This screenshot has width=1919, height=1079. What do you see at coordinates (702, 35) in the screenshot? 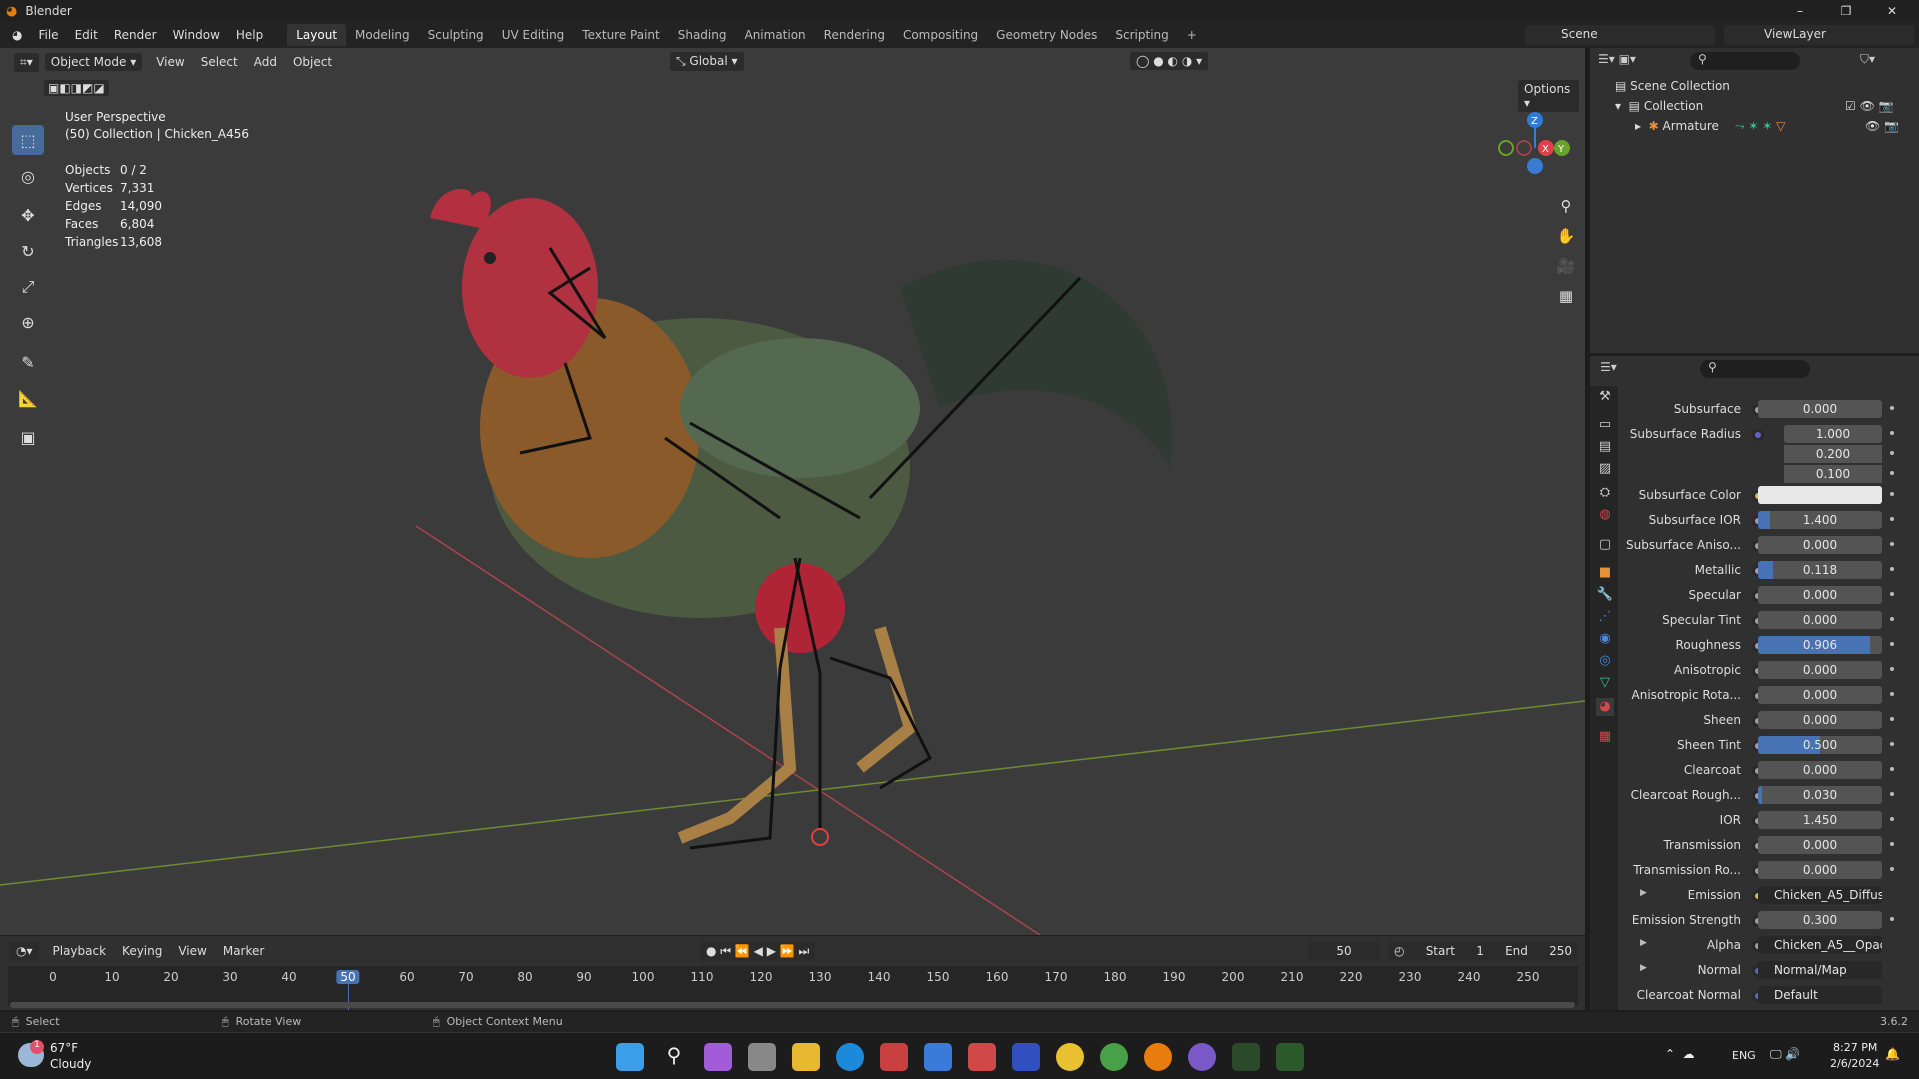
I see `workspace-tab-shading: Shading` at bounding box center [702, 35].